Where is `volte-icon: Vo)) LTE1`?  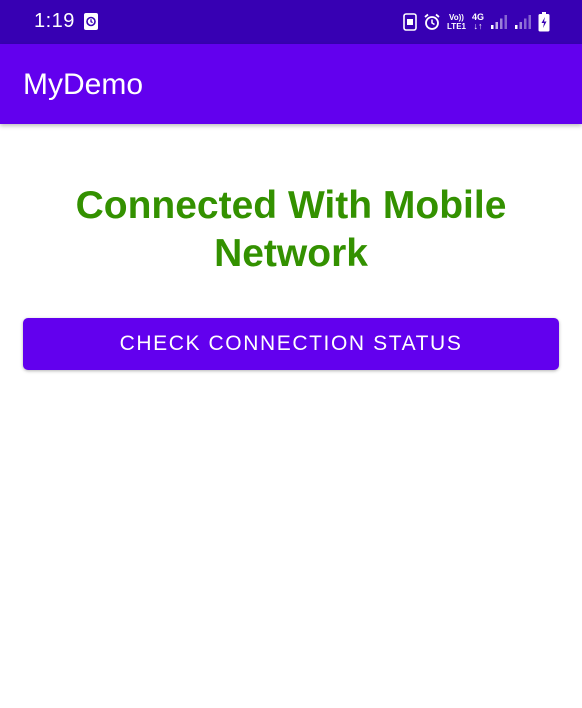 volte-icon: Vo)) LTE1 is located at coordinates (456, 22).